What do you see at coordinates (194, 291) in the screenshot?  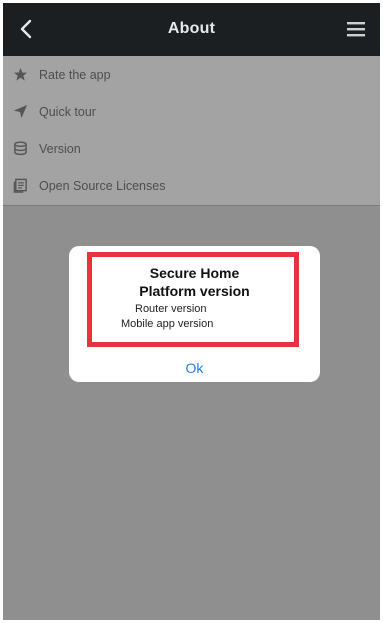 I see `dialog-title-line-2: Platform version` at bounding box center [194, 291].